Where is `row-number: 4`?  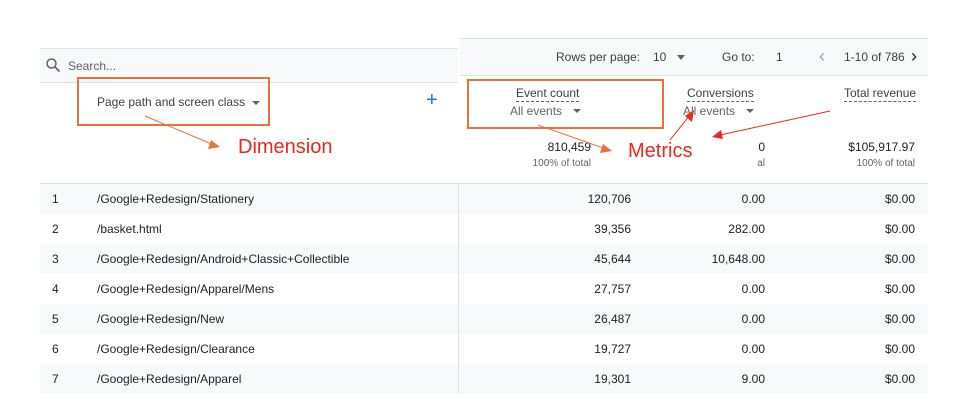 row-number: 4 is located at coordinates (55, 289).